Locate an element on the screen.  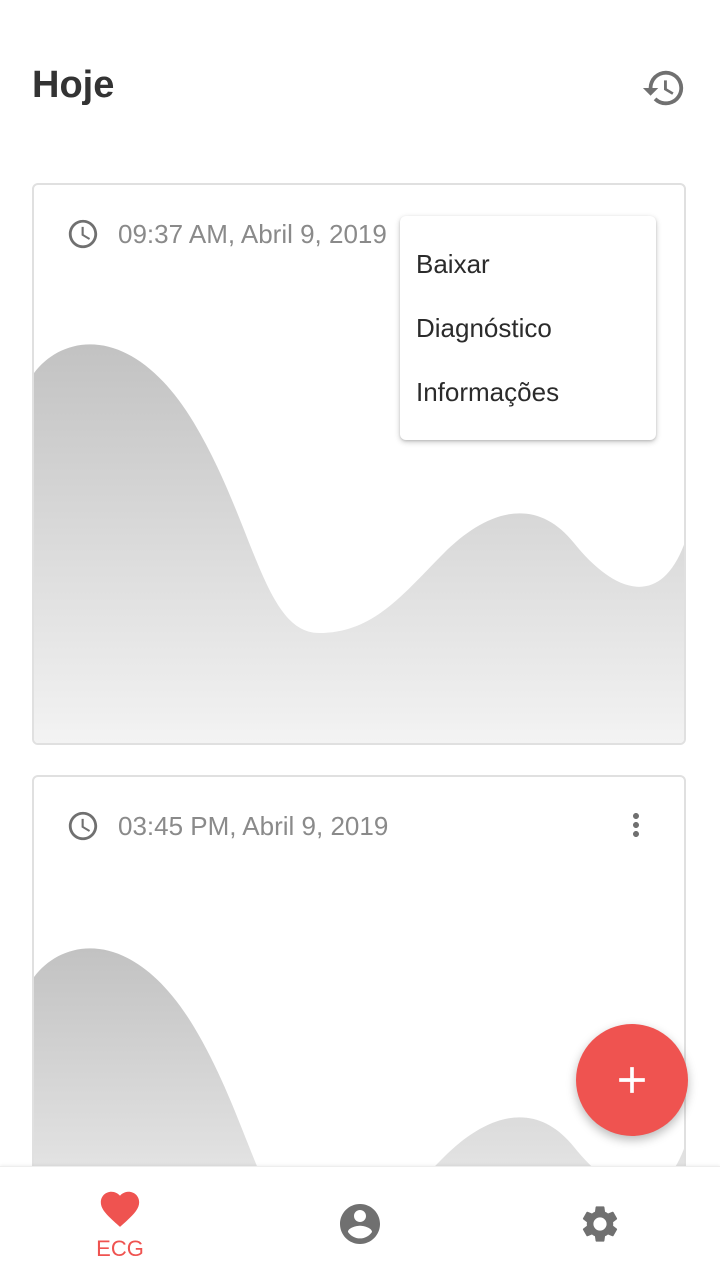
history-icon is located at coordinates (663, 88).